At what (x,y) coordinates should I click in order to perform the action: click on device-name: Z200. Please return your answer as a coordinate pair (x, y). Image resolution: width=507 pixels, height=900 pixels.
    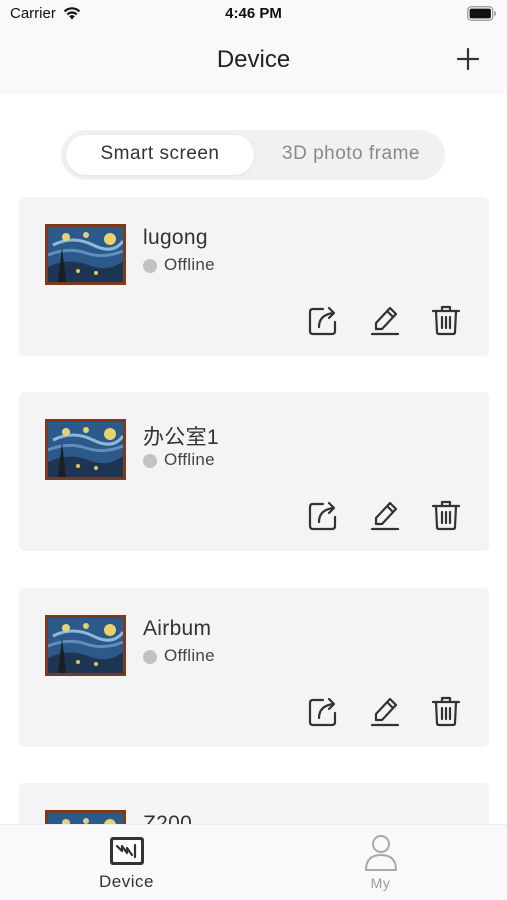
    Looking at the image, I should click on (168, 818).